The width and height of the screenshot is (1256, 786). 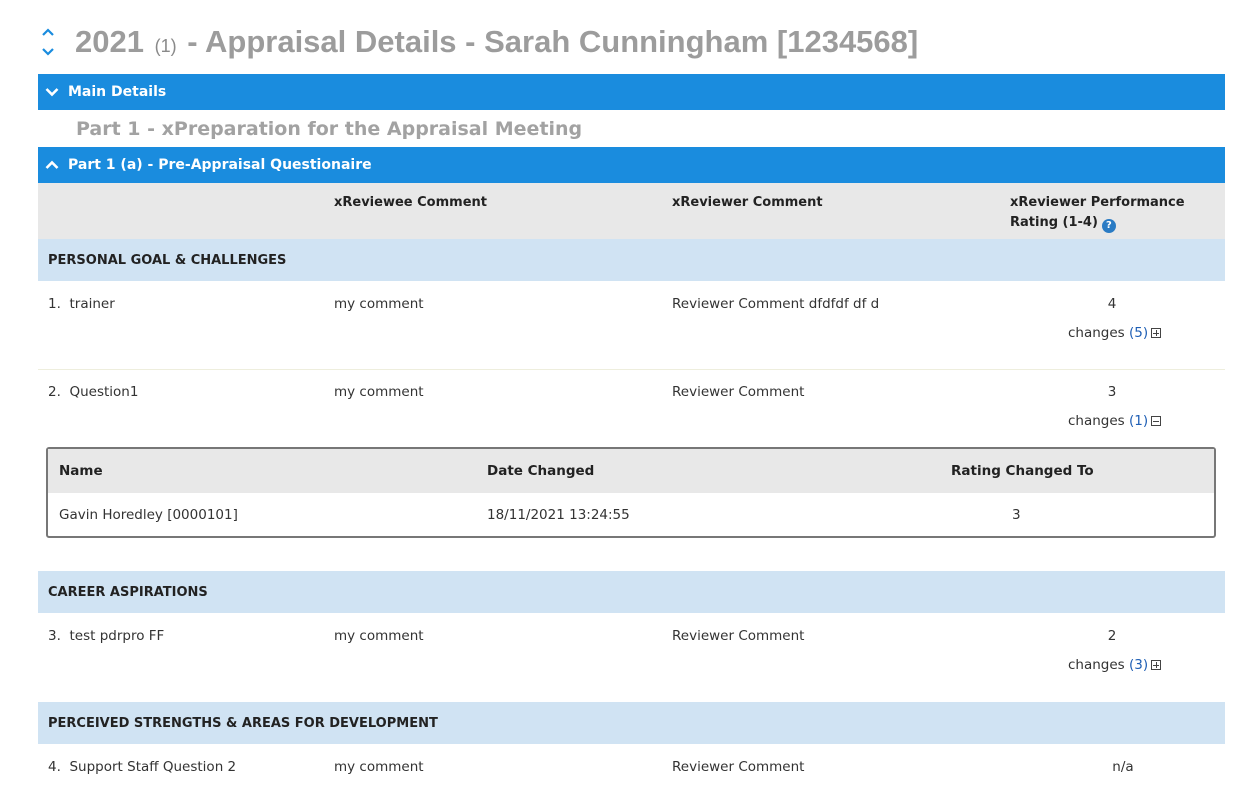 I want to click on changes-link: changes (5), so click(x=1115, y=333).